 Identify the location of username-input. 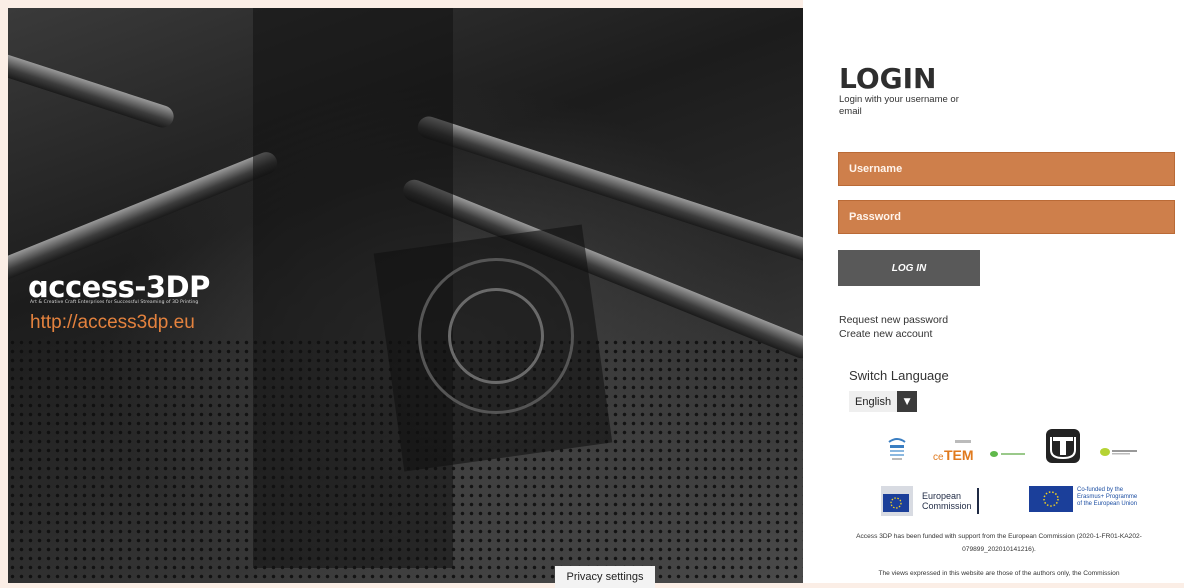
(1006, 169).